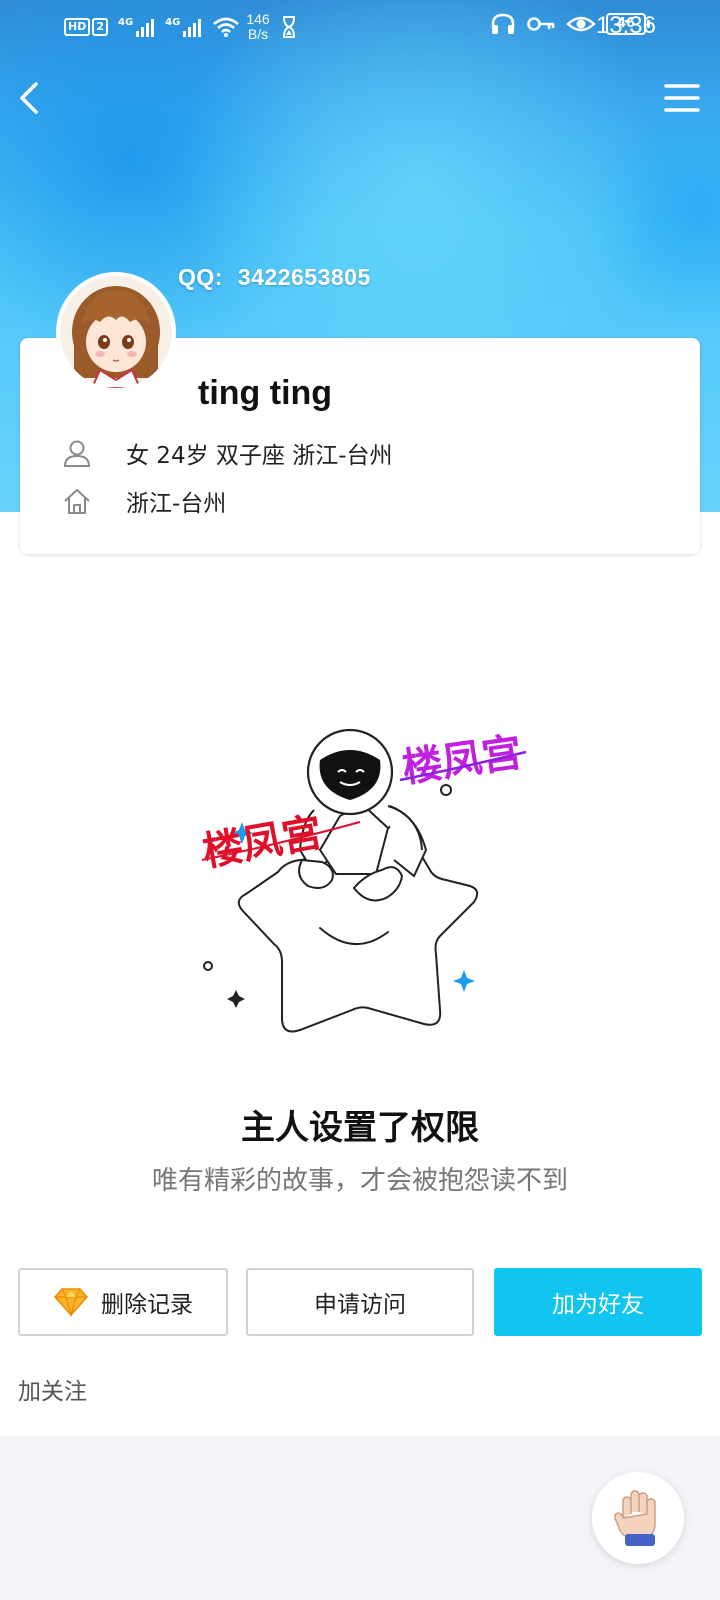  I want to click on wave-hand-button, so click(638, 1518).